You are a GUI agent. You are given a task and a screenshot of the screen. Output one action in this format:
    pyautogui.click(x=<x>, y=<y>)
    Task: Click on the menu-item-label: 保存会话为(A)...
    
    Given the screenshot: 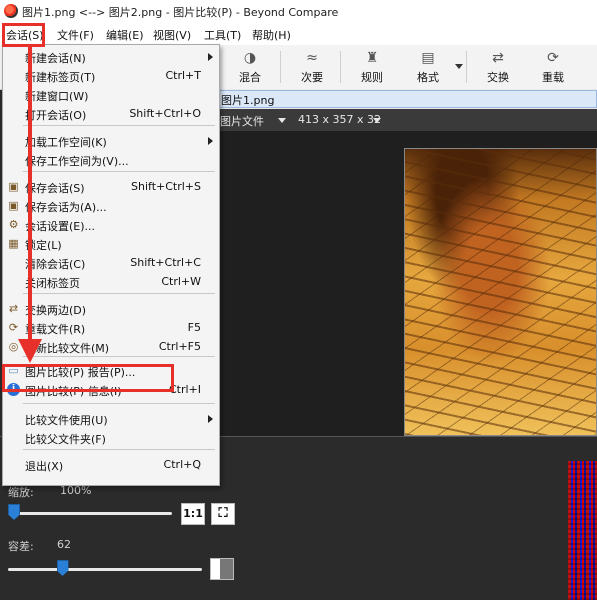 What is the action you would take?
    pyautogui.click(x=66, y=207)
    